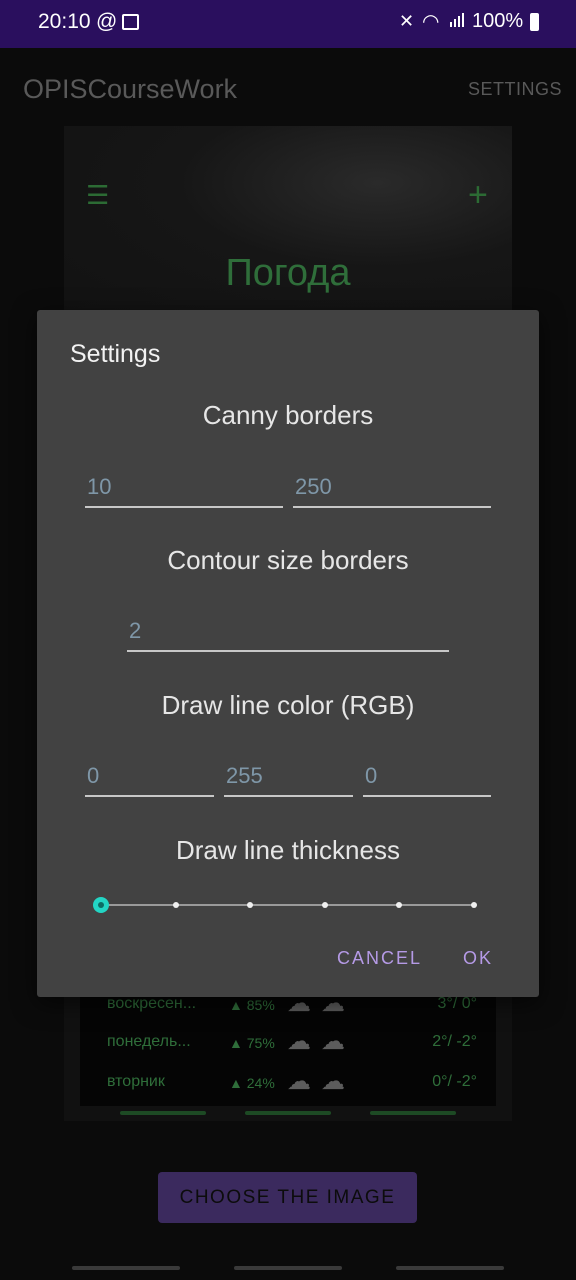 The height and width of the screenshot is (1280, 576). What do you see at coordinates (126, 1268) in the screenshot?
I see `nav-recents` at bounding box center [126, 1268].